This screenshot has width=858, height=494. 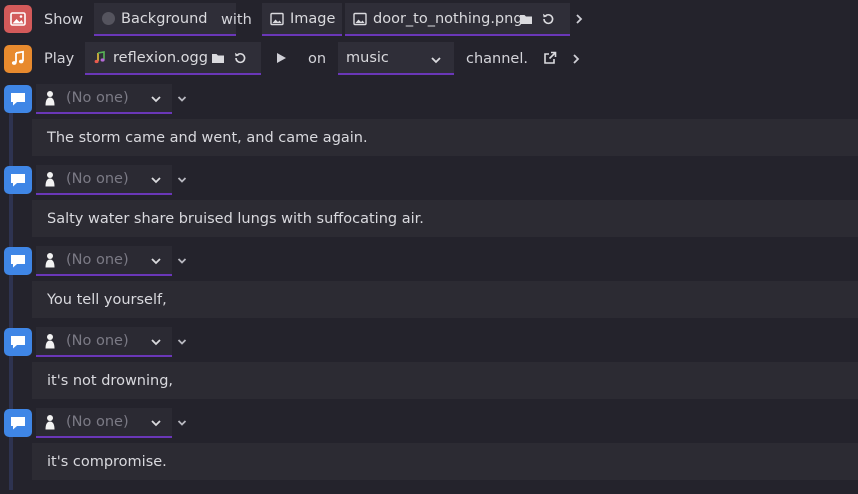 What do you see at coordinates (445, 380) in the screenshot?
I see `dialog-text-box: it's not drowning,` at bounding box center [445, 380].